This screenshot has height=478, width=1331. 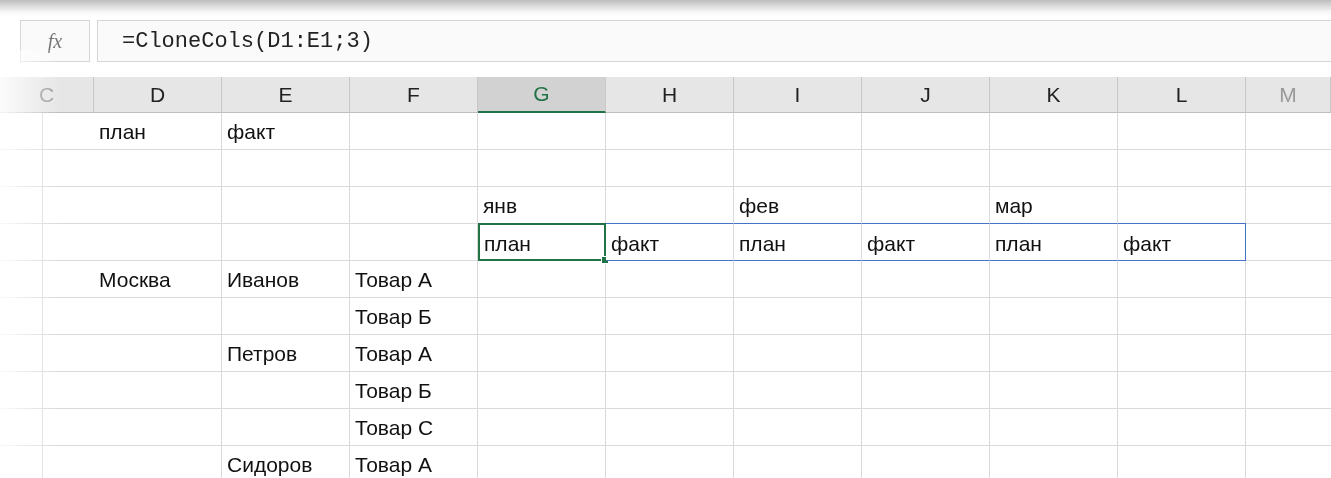 I want to click on column-header: F, so click(x=414, y=95).